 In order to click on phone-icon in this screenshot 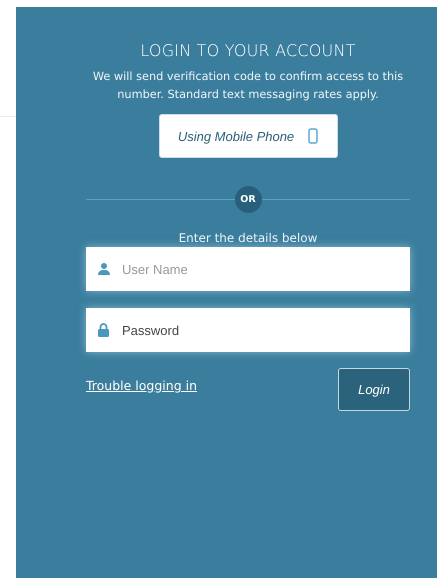, I will do `click(313, 136)`.